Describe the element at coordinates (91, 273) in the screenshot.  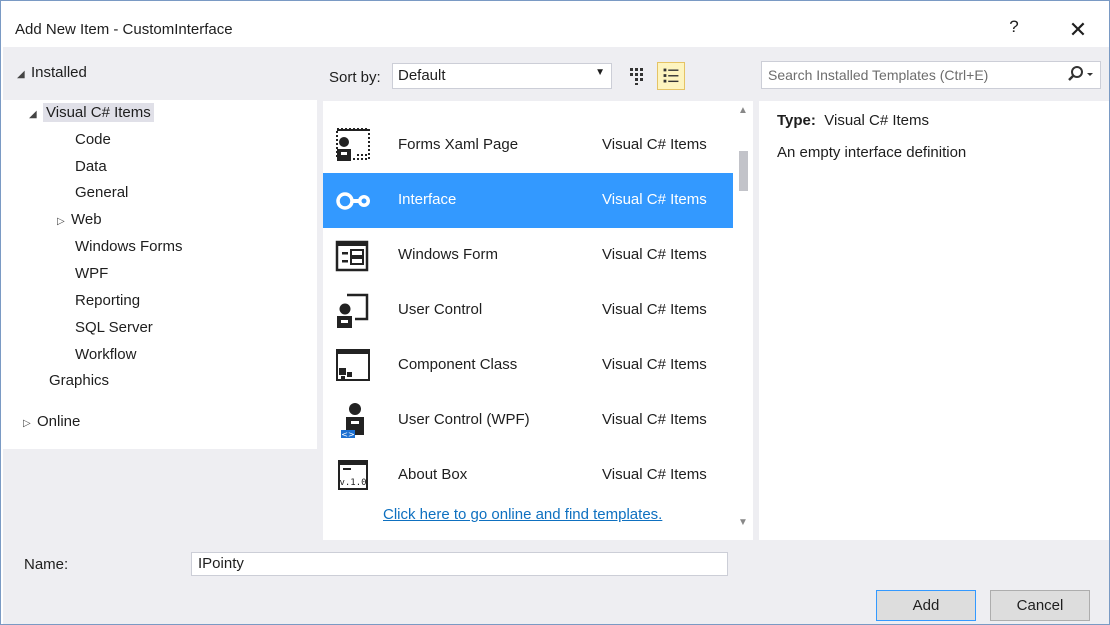
I see `tree-item-wpf: WPF` at that location.